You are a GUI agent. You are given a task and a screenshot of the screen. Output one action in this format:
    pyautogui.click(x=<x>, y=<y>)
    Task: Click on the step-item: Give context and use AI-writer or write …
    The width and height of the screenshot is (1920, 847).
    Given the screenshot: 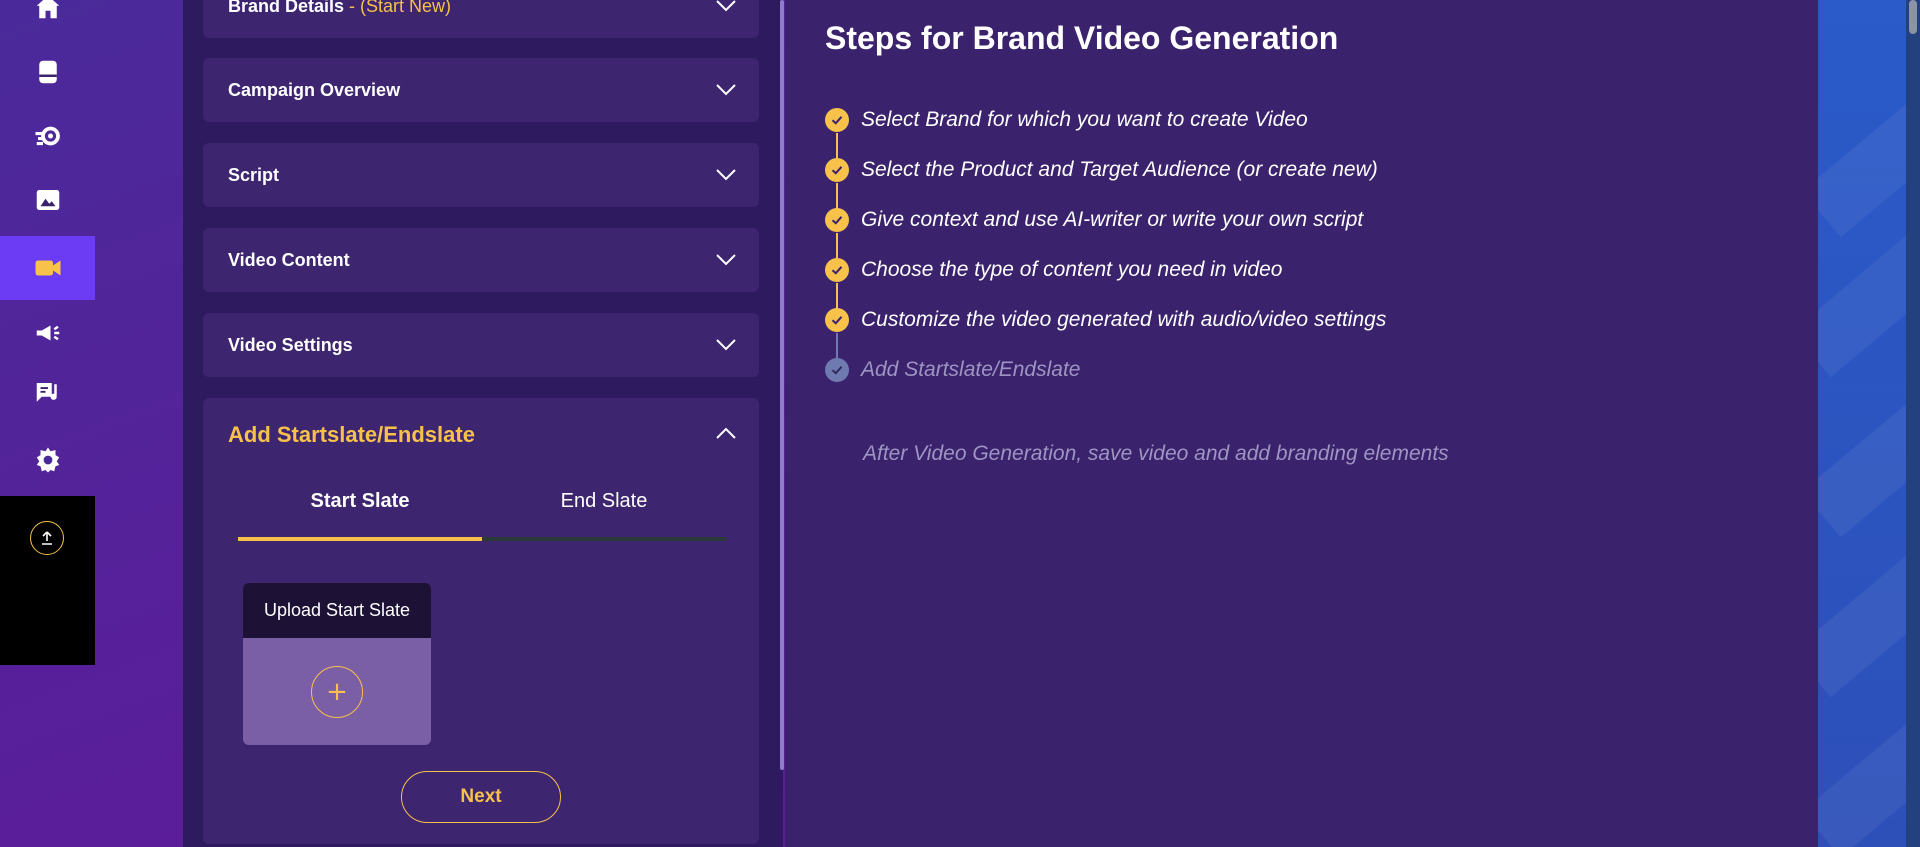 What is the action you would take?
    pyautogui.click(x=1094, y=220)
    